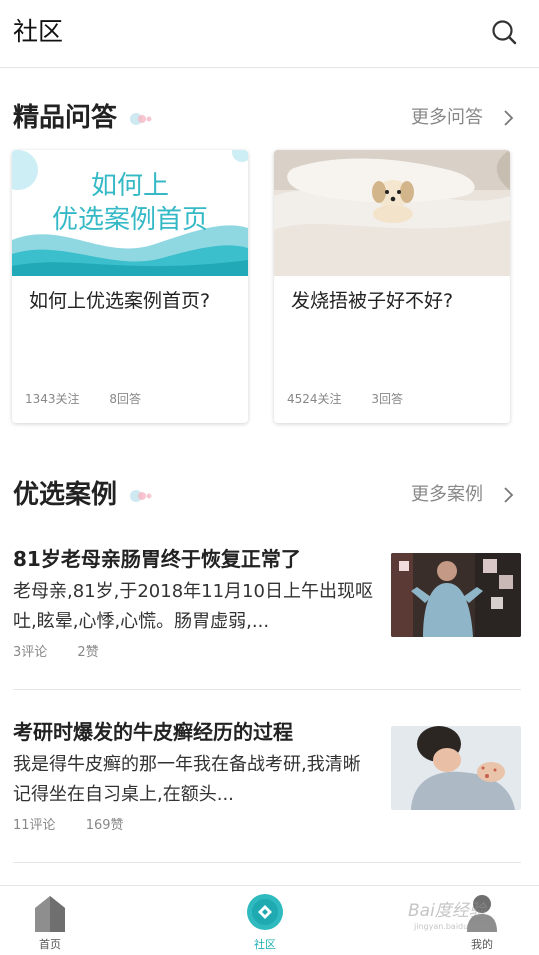 The height and width of the screenshot is (955, 539). What do you see at coordinates (269, 34) in the screenshot?
I see `top-bar: 社区` at bounding box center [269, 34].